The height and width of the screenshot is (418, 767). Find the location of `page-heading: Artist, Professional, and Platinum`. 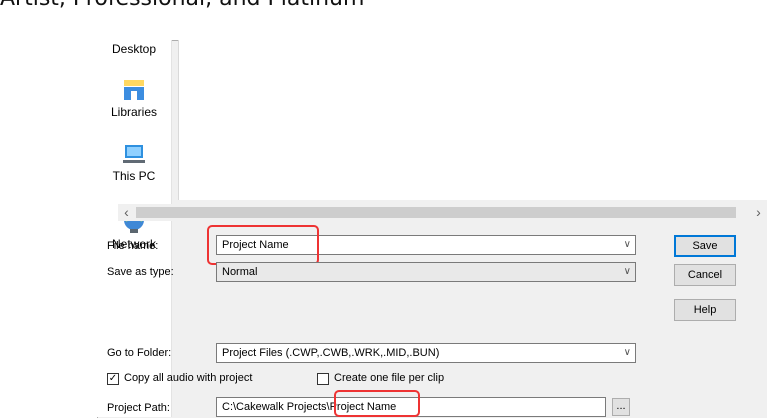

page-heading: Artist, Professional, and Platinum is located at coordinates (182, 5).